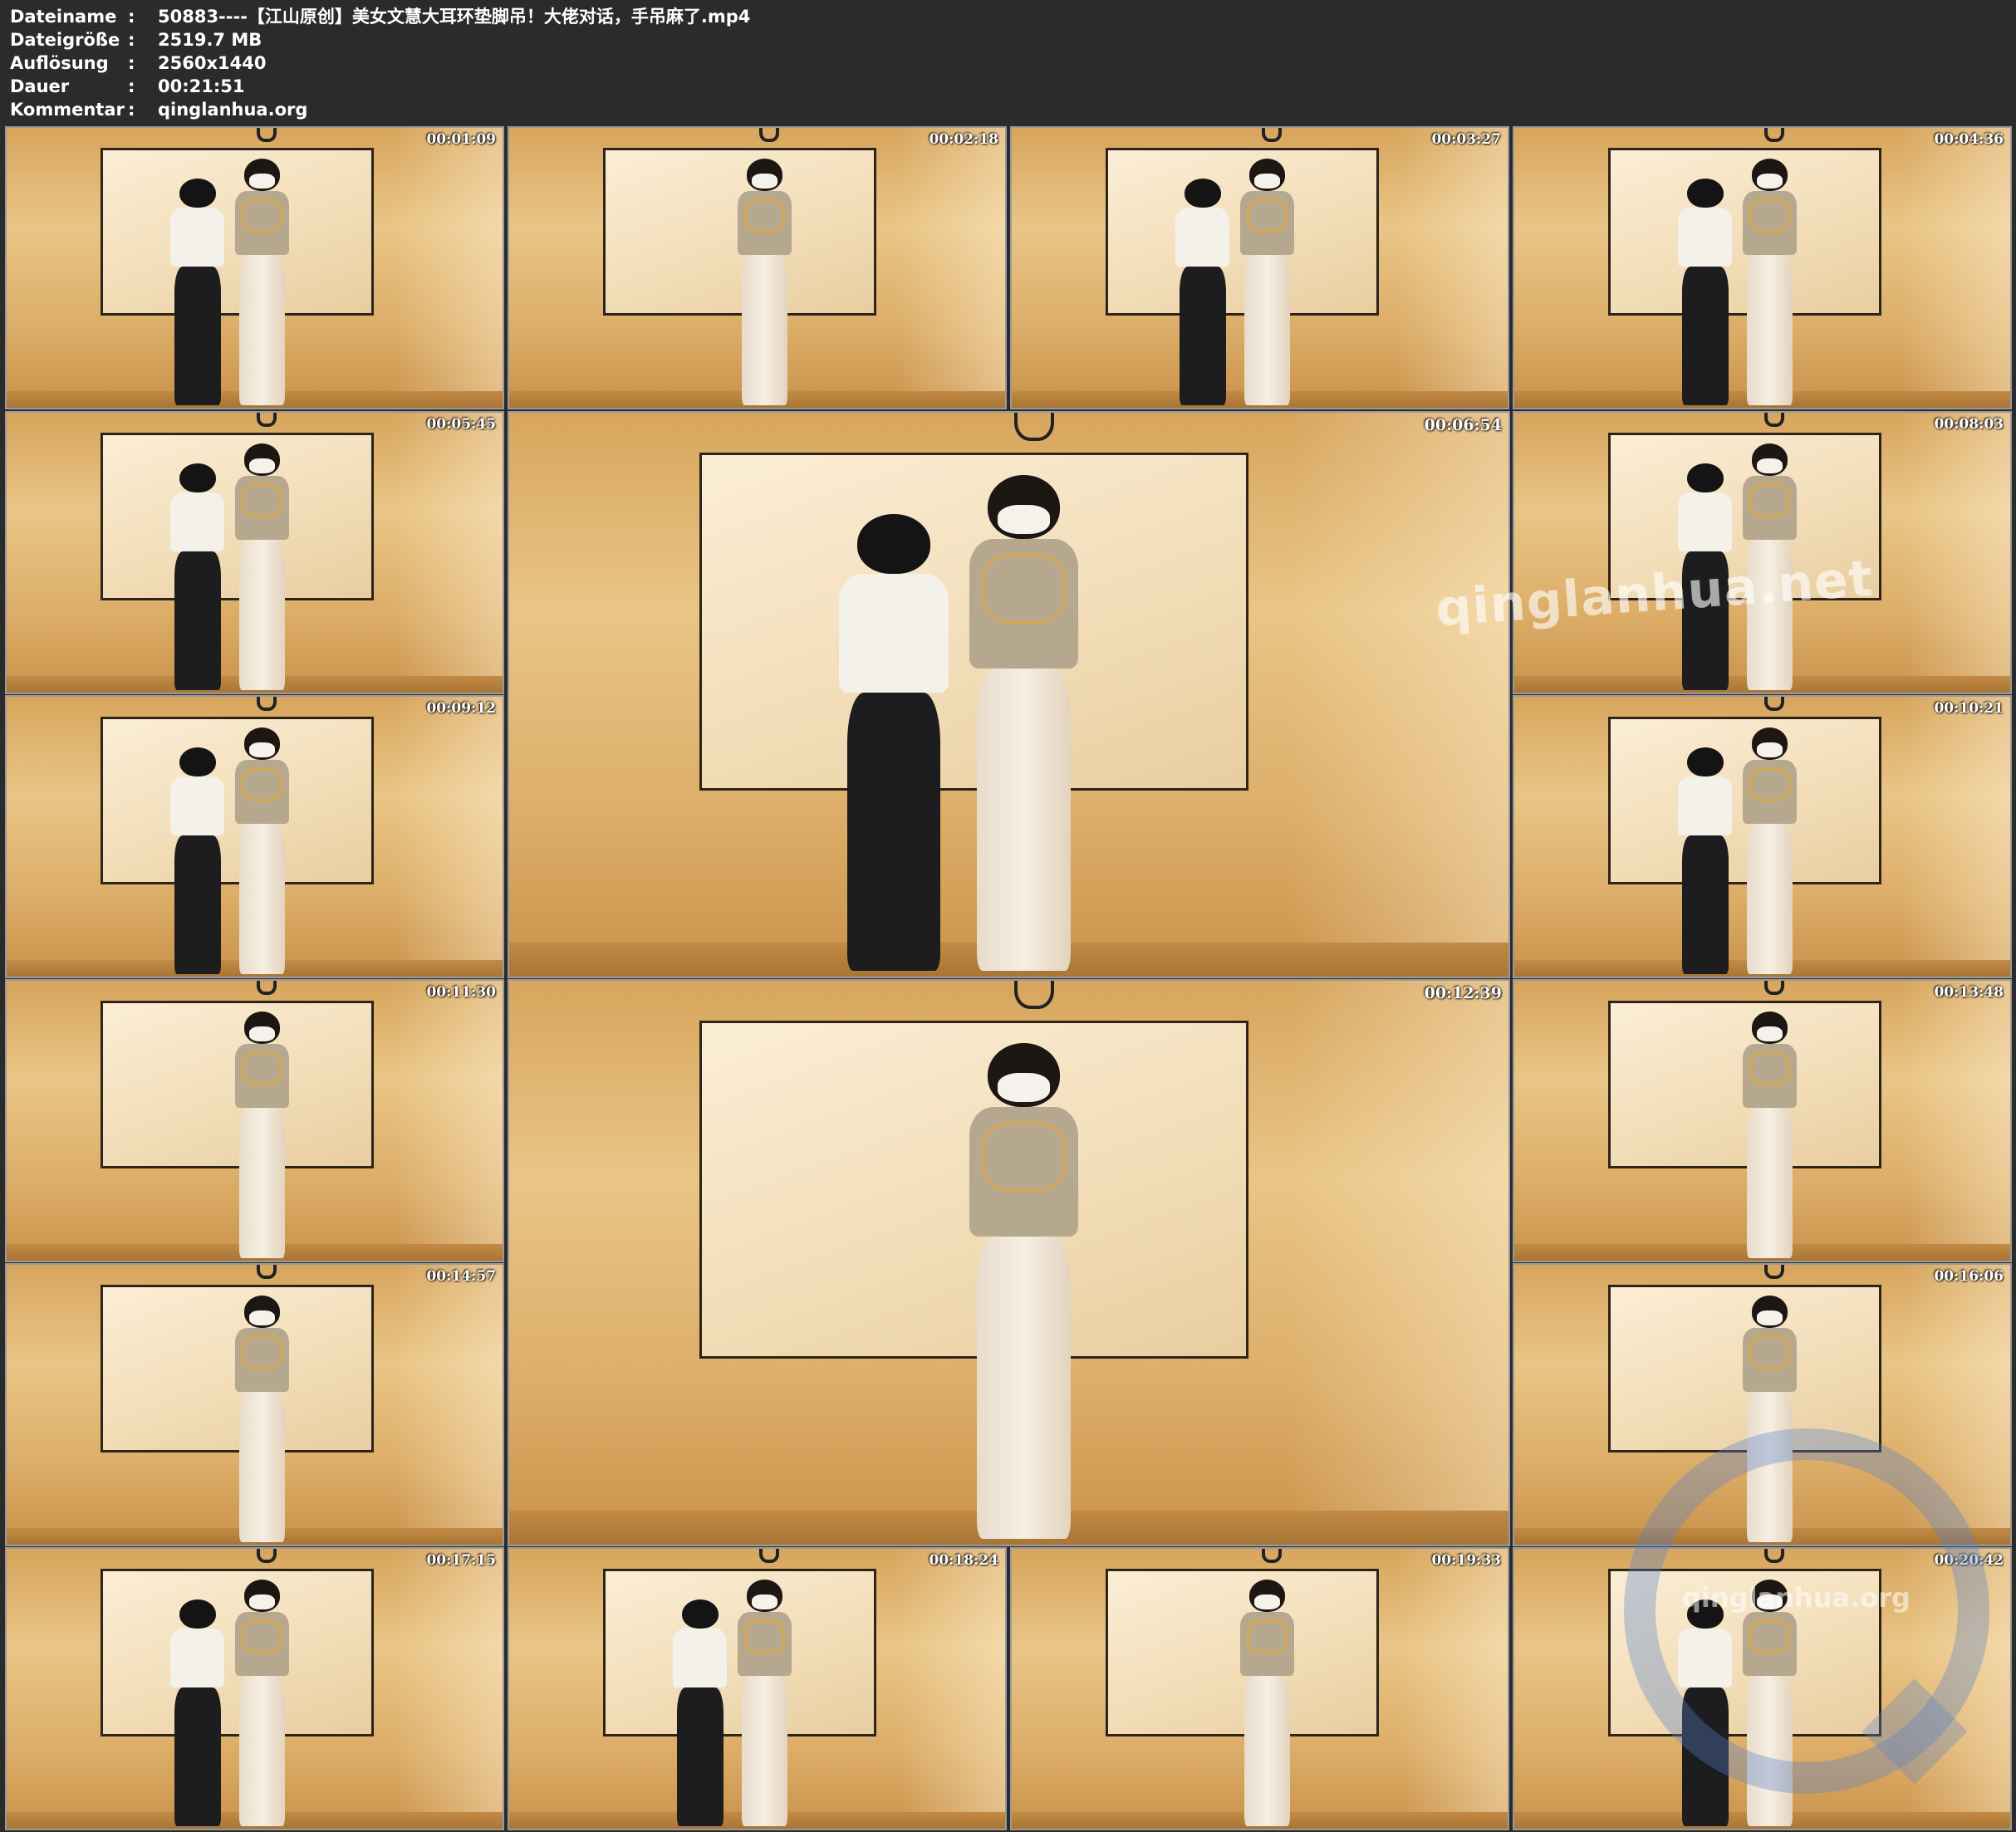 The height and width of the screenshot is (1832, 2016). What do you see at coordinates (1969, 424) in the screenshot?
I see `timestamp: 00:08:03` at bounding box center [1969, 424].